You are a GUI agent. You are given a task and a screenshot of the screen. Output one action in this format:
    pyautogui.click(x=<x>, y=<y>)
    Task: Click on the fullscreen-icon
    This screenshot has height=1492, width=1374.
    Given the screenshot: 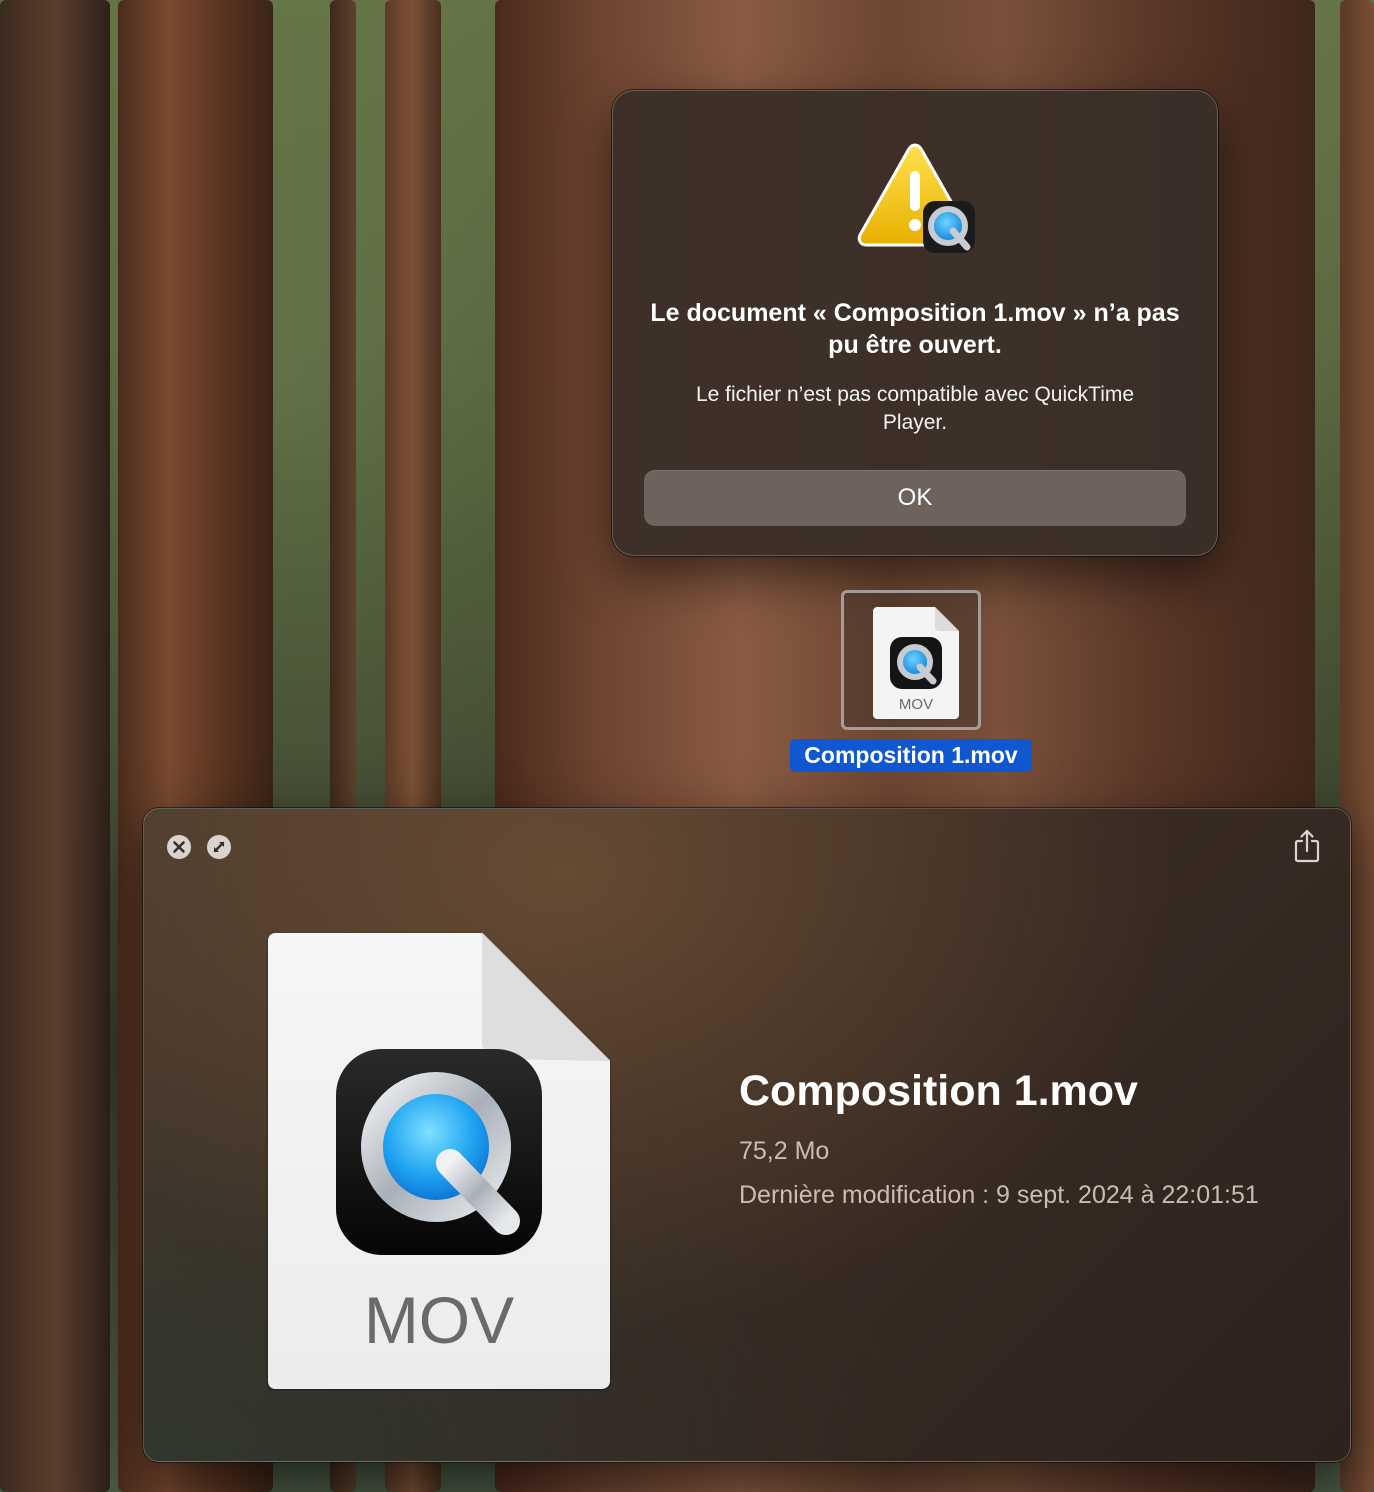 What is the action you would take?
    pyautogui.click(x=219, y=847)
    